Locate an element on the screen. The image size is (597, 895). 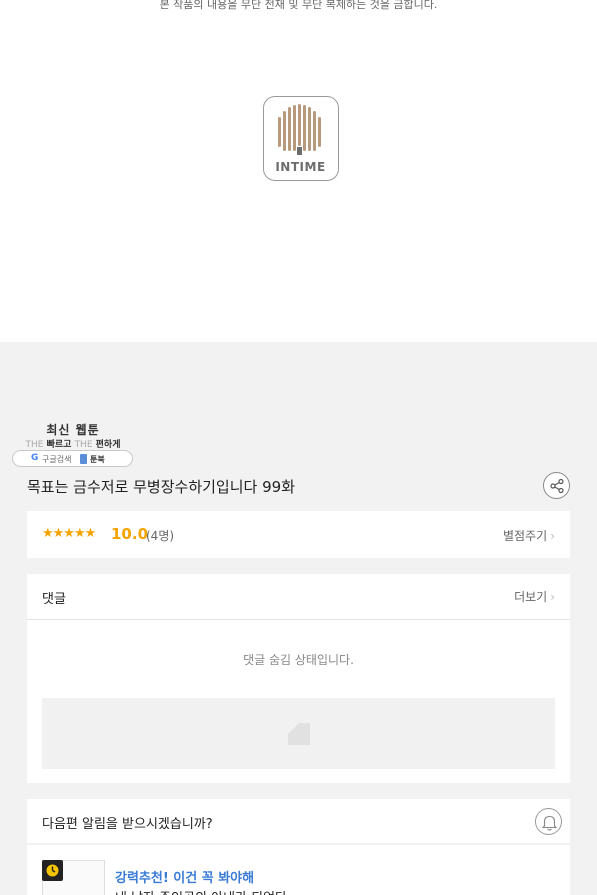
promo-tagline-mid: THE is located at coordinates (83, 445).